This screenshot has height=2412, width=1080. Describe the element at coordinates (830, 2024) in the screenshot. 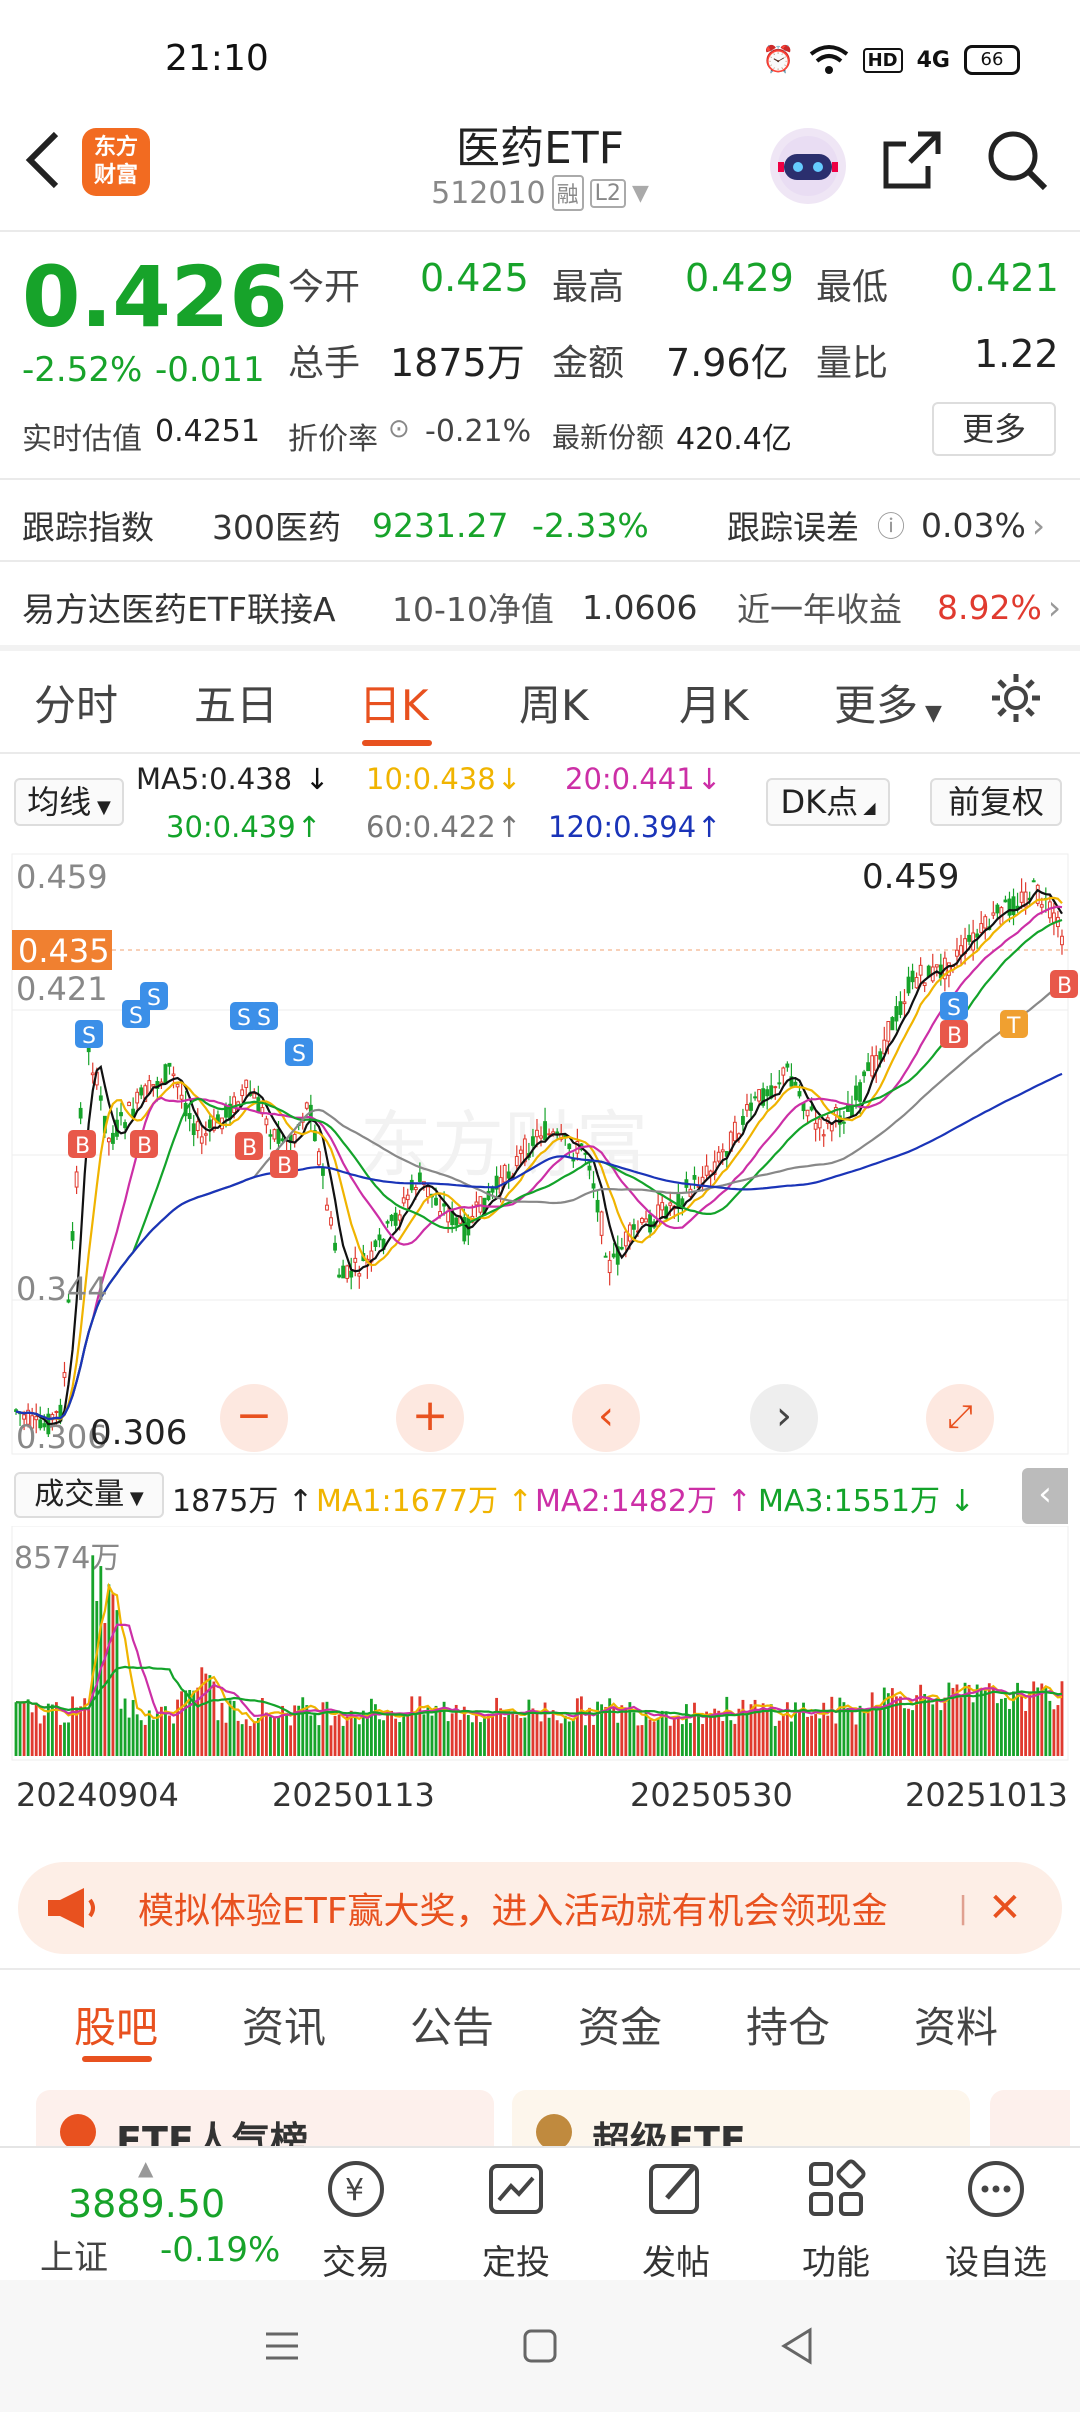

I see `tab-holdings: 持仓` at that location.